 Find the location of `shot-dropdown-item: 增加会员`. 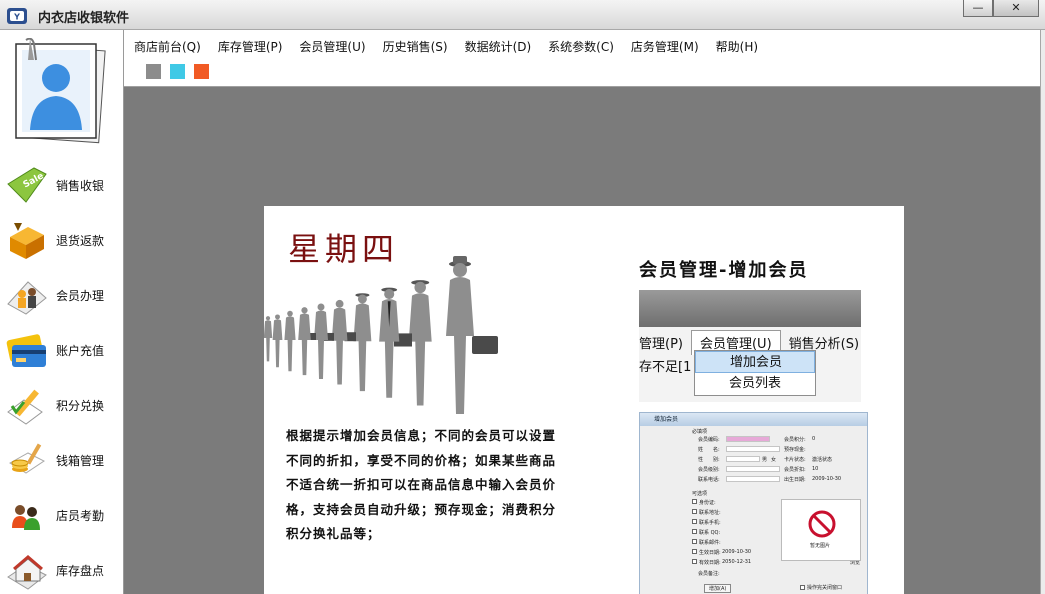

shot-dropdown-item: 增加会员 is located at coordinates (755, 362).